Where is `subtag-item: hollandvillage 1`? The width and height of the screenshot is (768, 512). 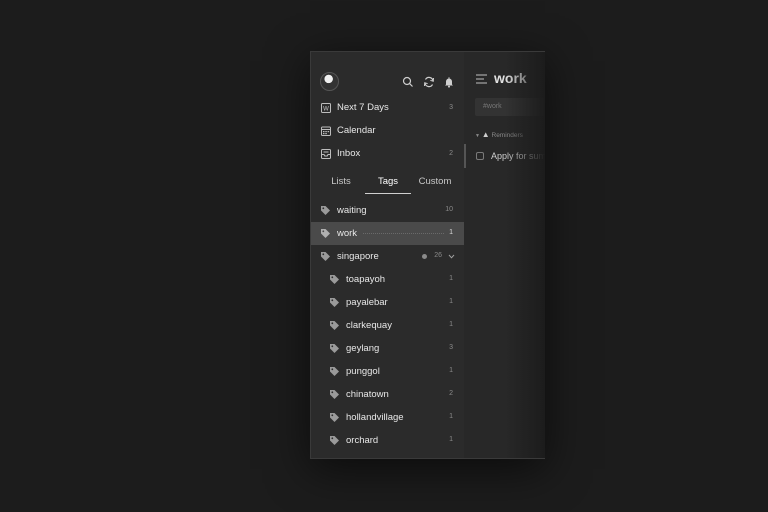
subtag-item: hollandvillage 1 is located at coordinates (387, 417).